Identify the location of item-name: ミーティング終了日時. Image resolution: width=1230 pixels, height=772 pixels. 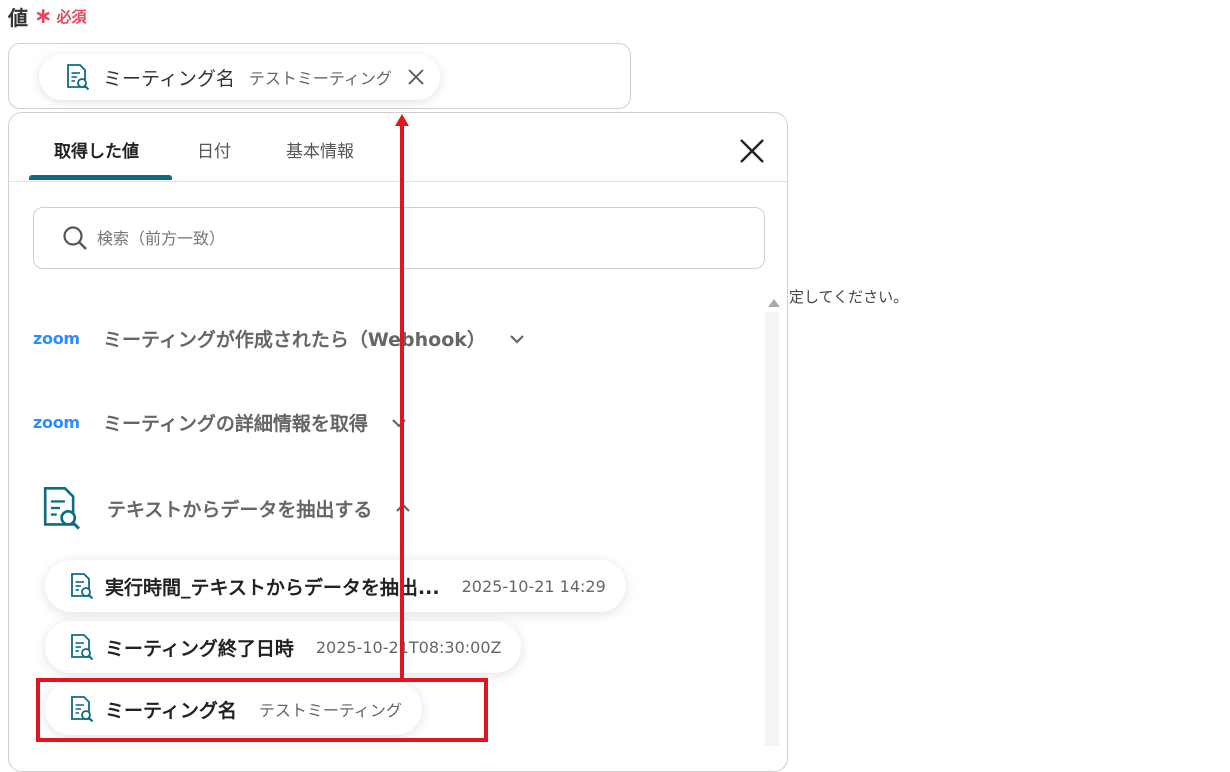
(199, 648).